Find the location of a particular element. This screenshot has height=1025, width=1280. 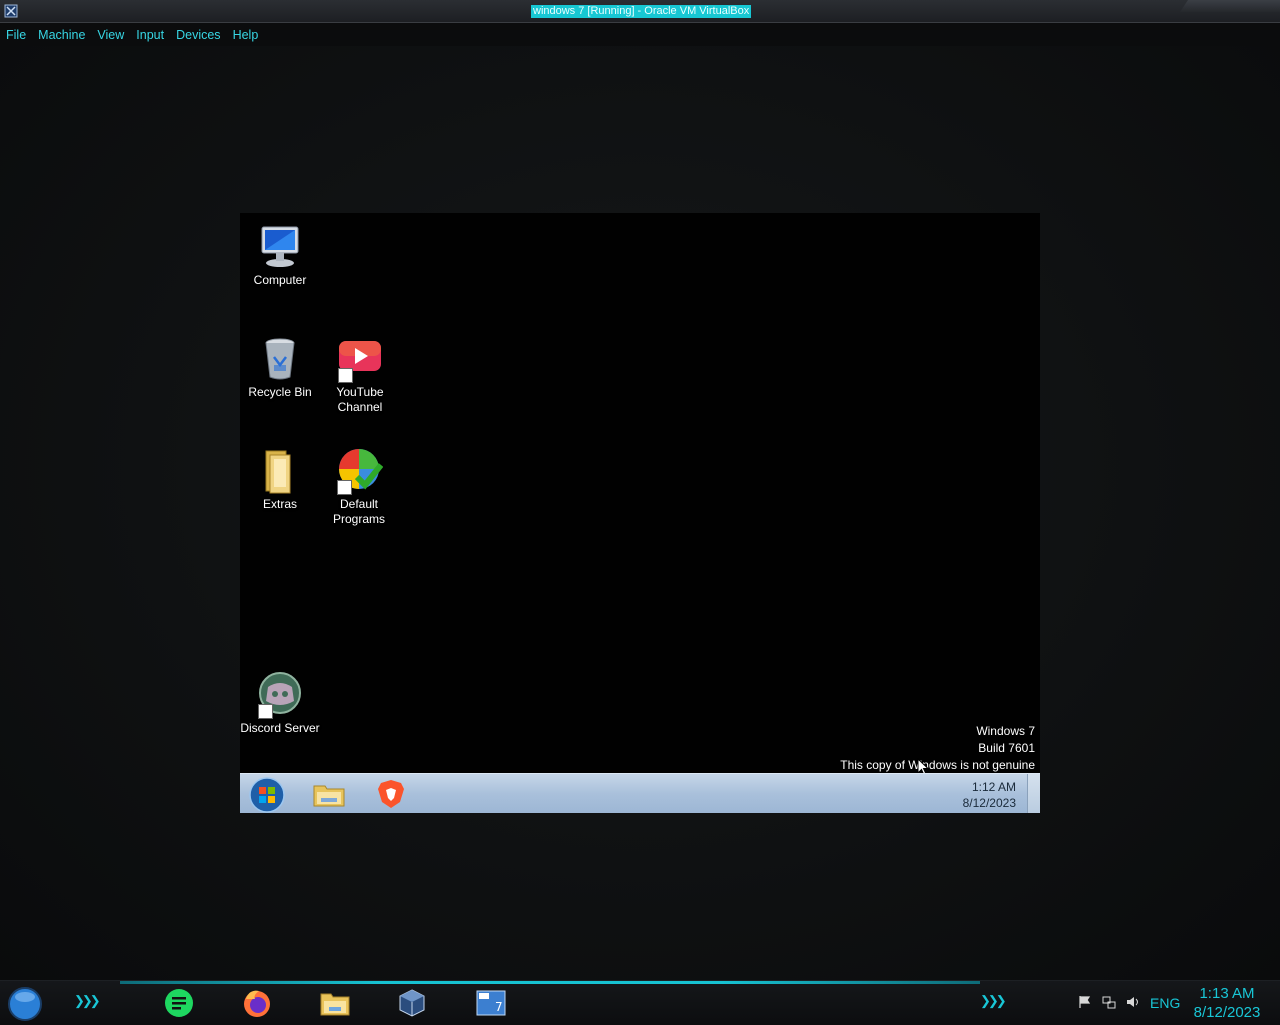

desktop-icon-label: YouTube Channel is located at coordinates (360, 399).